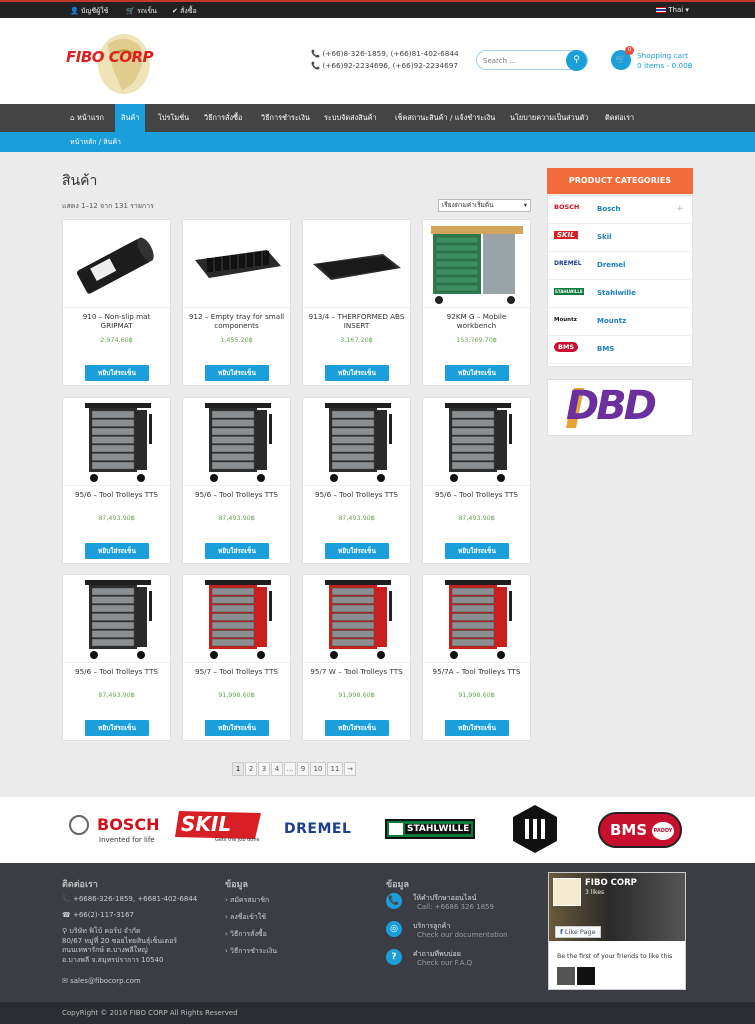  Describe the element at coordinates (523, 60) in the screenshot. I see `search-input` at that location.